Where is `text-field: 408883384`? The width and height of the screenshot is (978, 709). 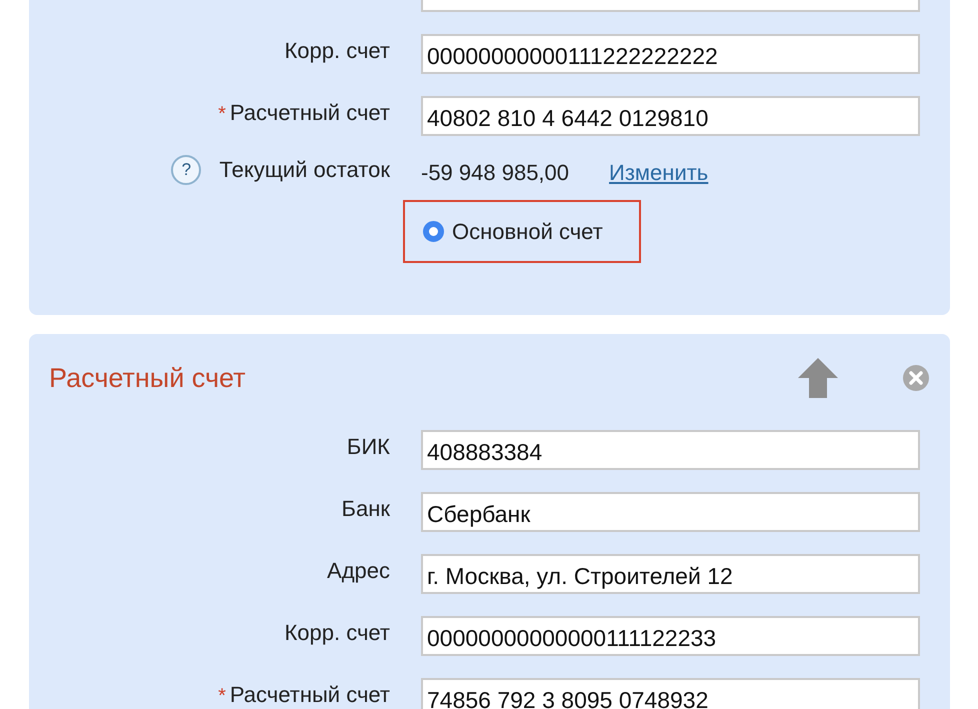
text-field: 408883384 is located at coordinates (670, 450).